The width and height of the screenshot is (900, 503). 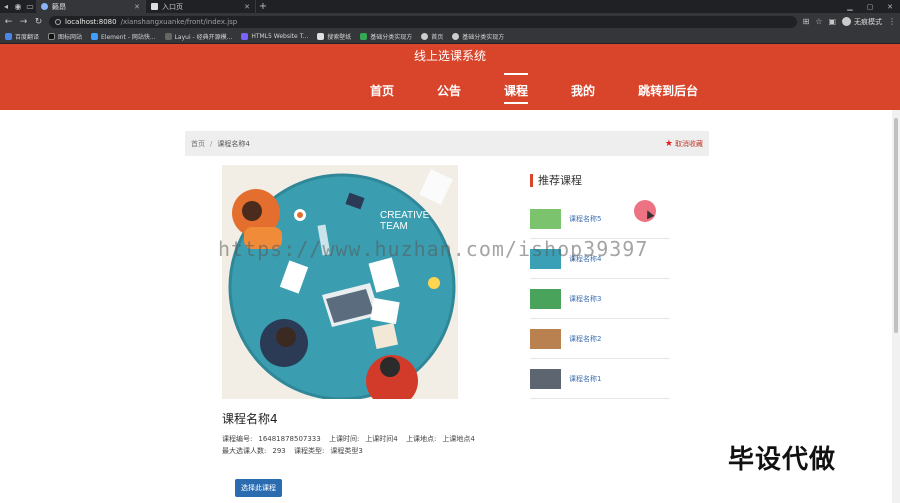 I want to click on course-max-label: 最大选课人数:, so click(x=244, y=451).